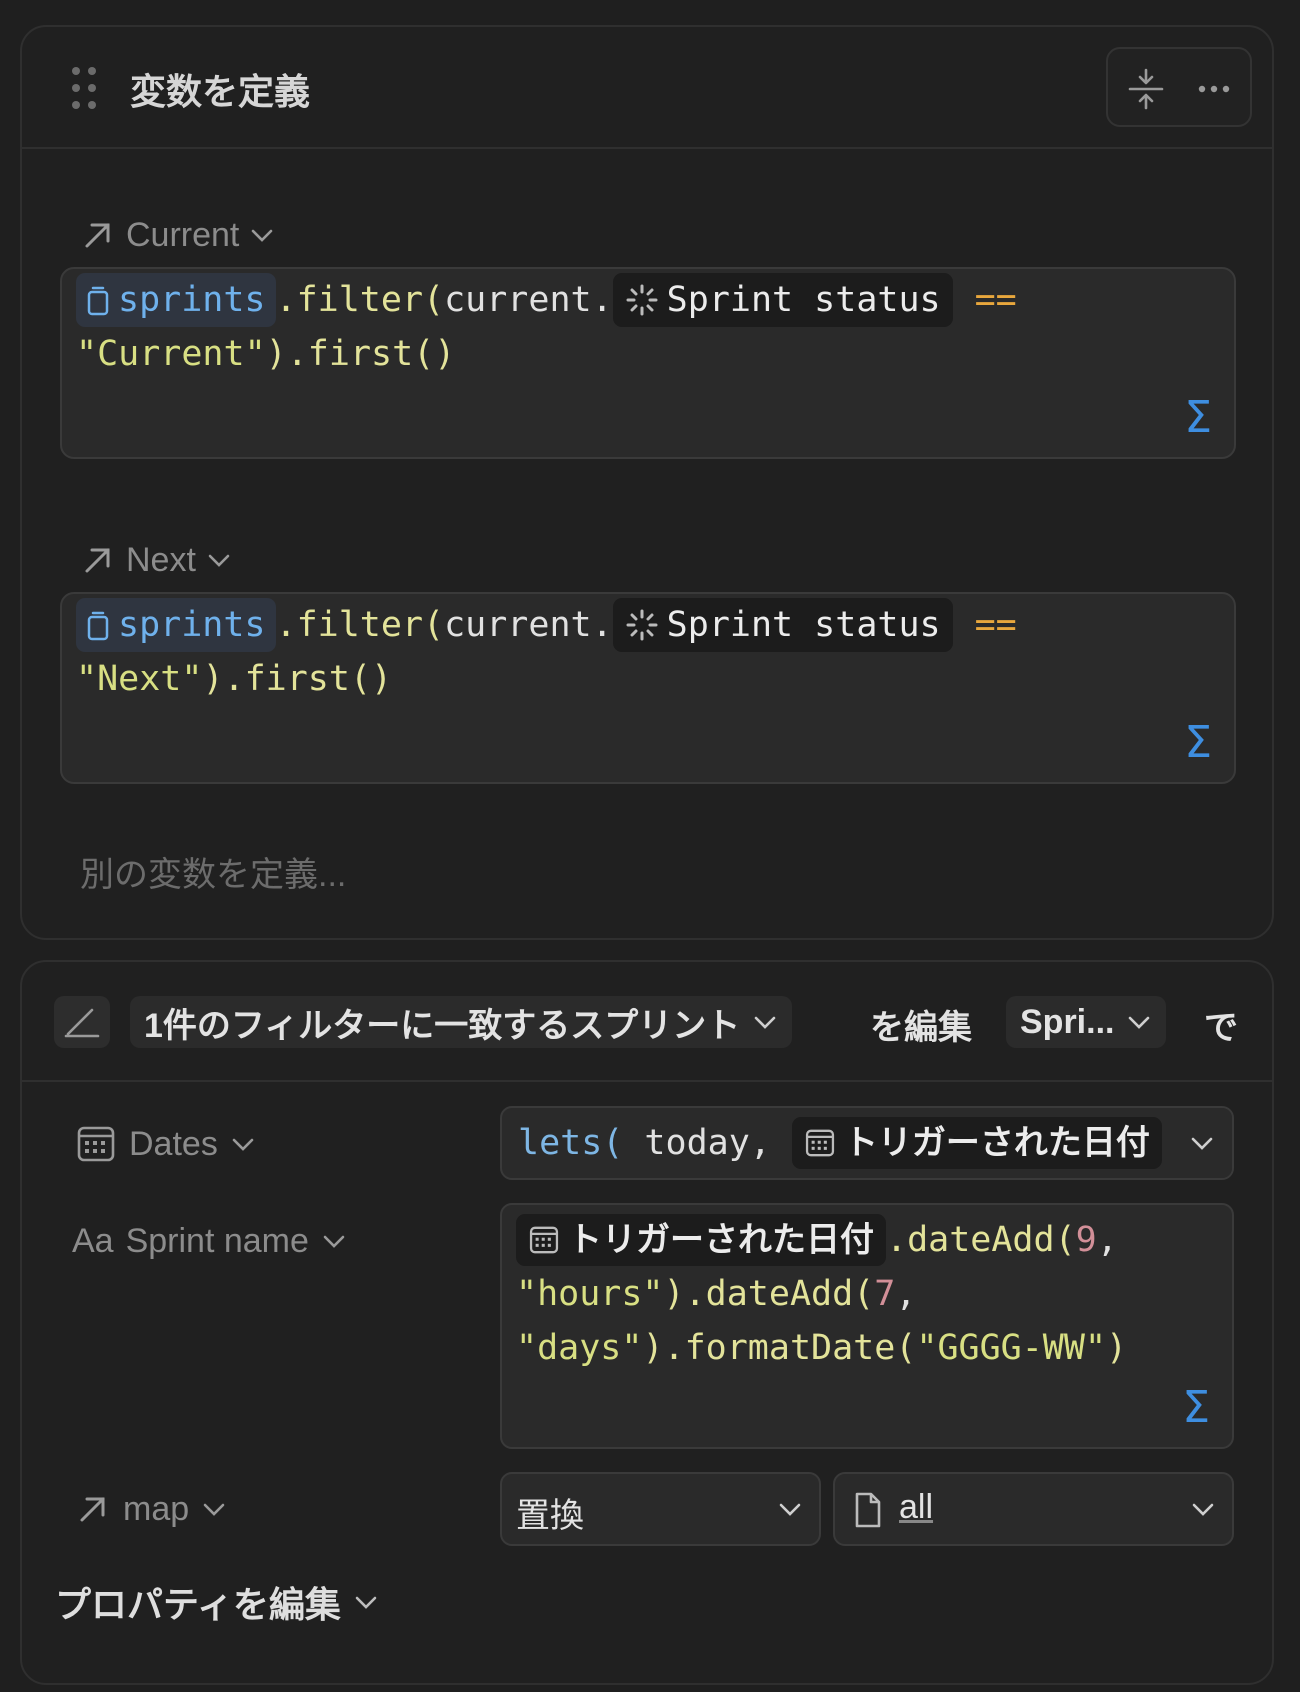 Image resolution: width=1300 pixels, height=1692 pixels. I want to click on field-dropdown-area, so click(1202, 1143).